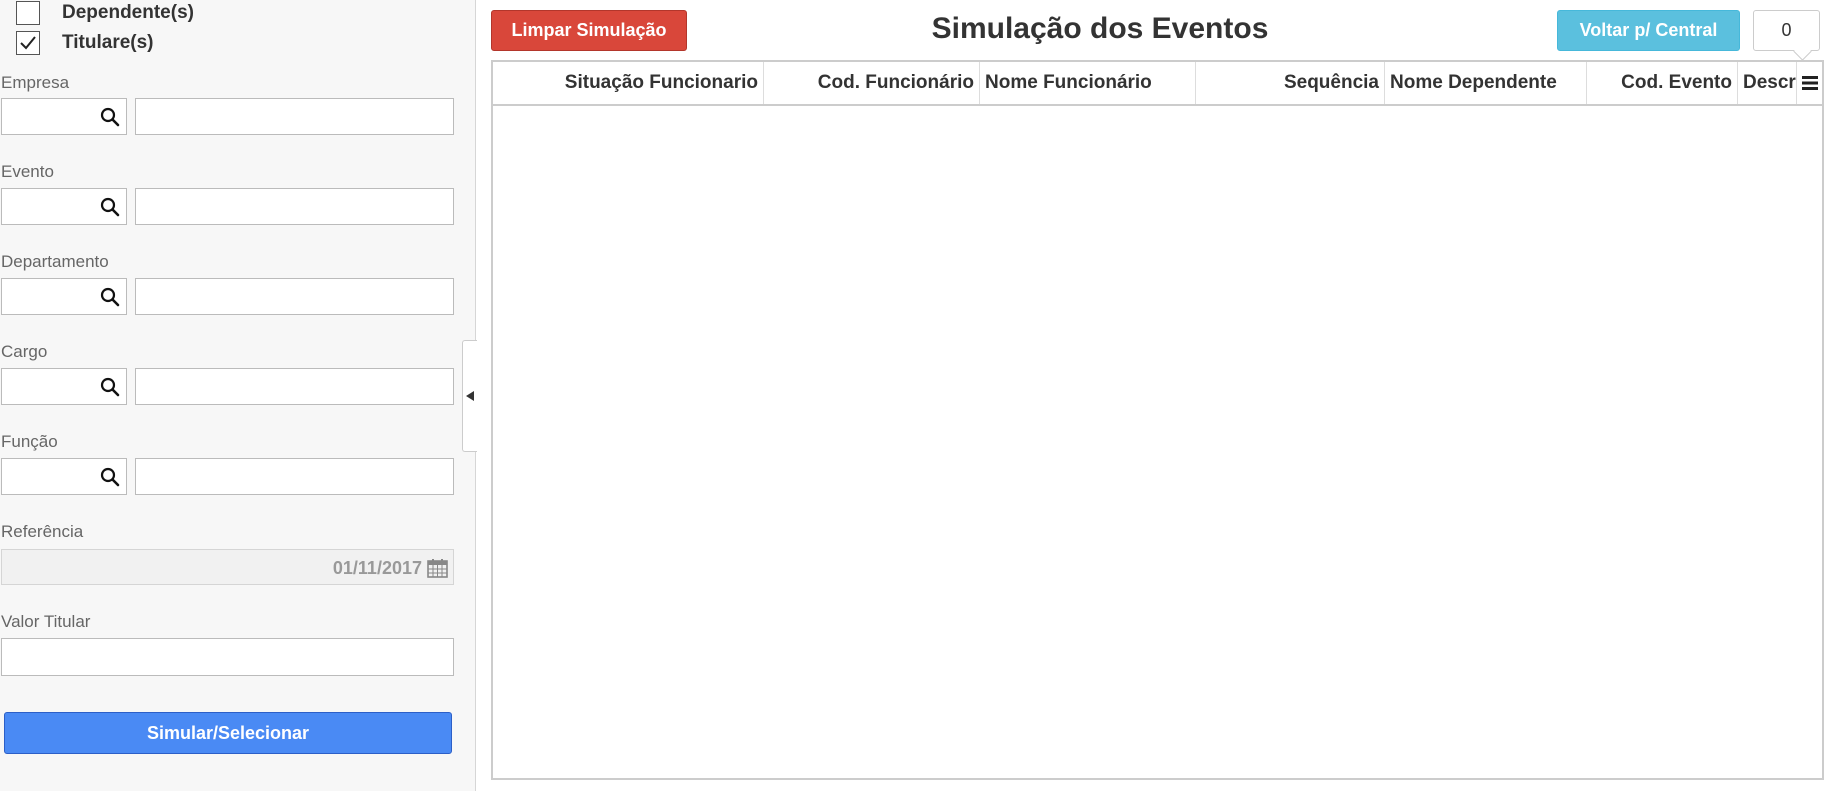 The height and width of the screenshot is (791, 1831). I want to click on column-header-situacao: Situação Funcionario, so click(628, 83).